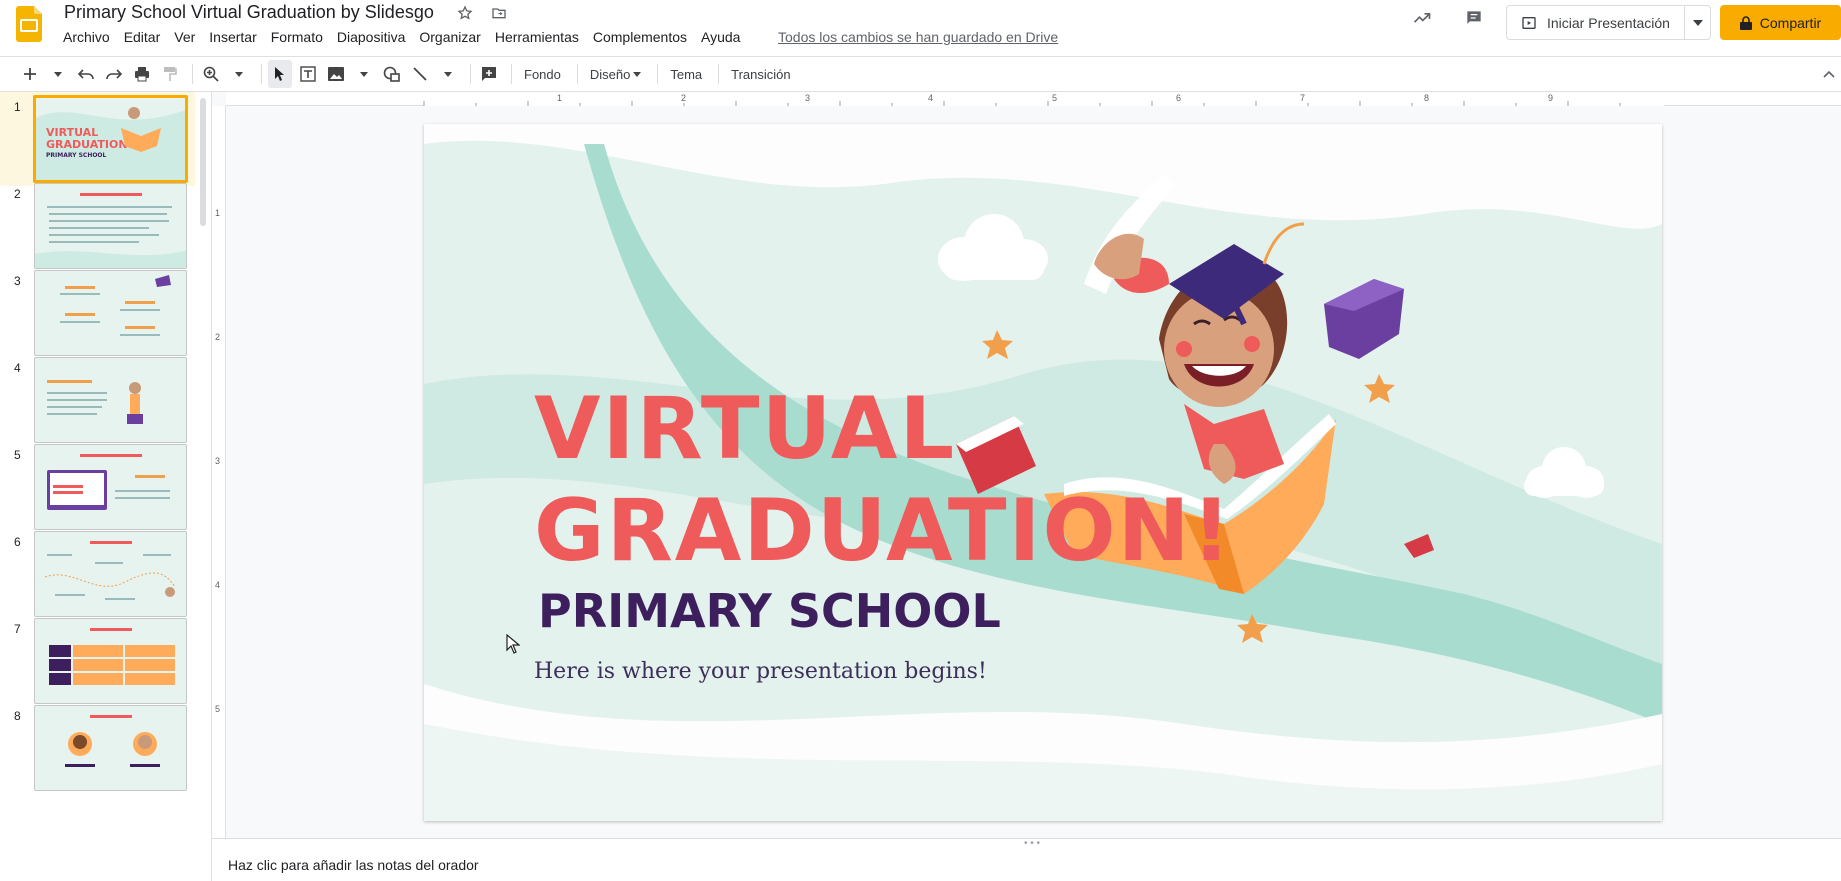 The image size is (1841, 881). I want to click on ruler-label: 5, so click(218, 709).